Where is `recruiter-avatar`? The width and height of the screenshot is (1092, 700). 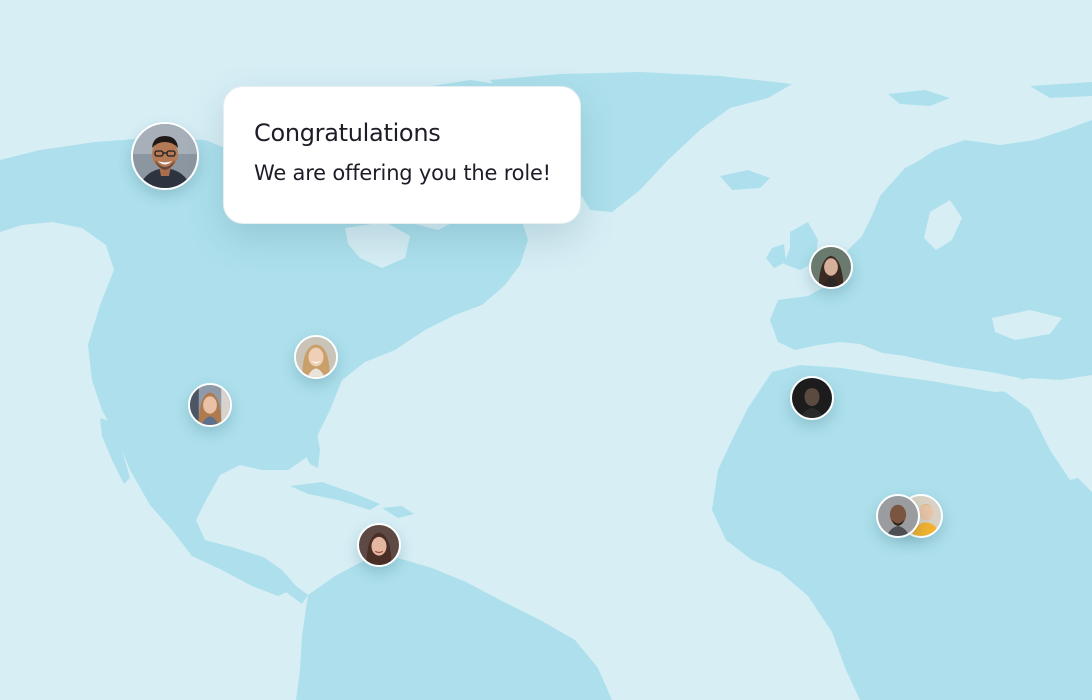 recruiter-avatar is located at coordinates (165, 156).